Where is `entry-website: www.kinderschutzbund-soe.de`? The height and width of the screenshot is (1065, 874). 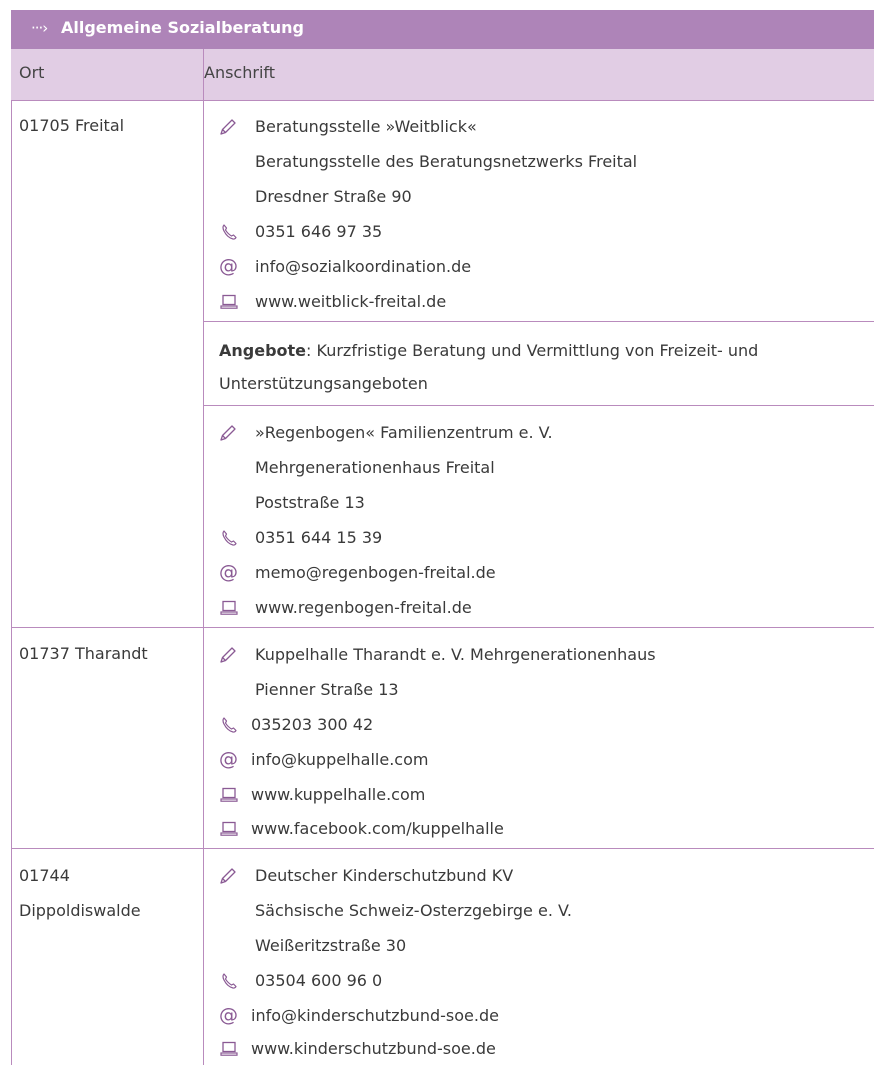 entry-website: www.kinderschutzbund-soe.de is located at coordinates (373, 1049).